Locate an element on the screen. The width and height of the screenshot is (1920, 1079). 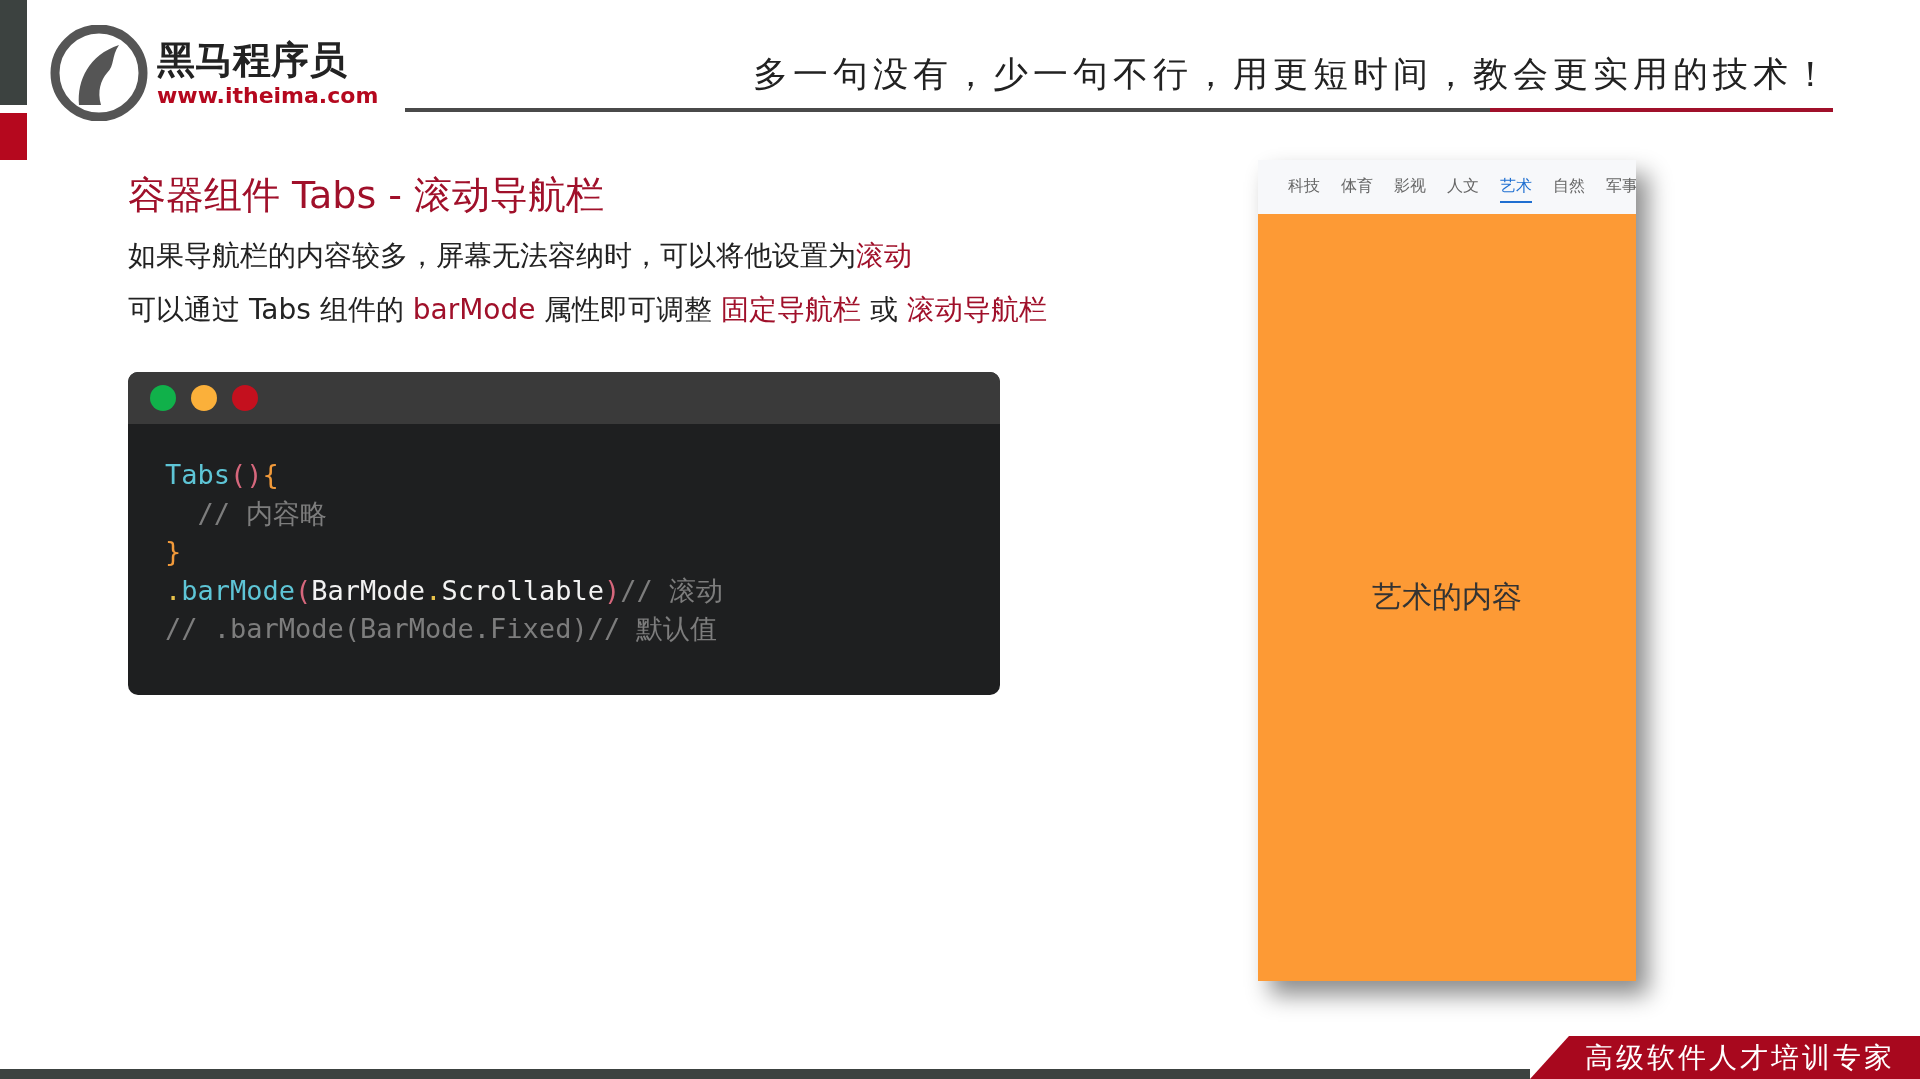
code-token: } is located at coordinates (173, 551).